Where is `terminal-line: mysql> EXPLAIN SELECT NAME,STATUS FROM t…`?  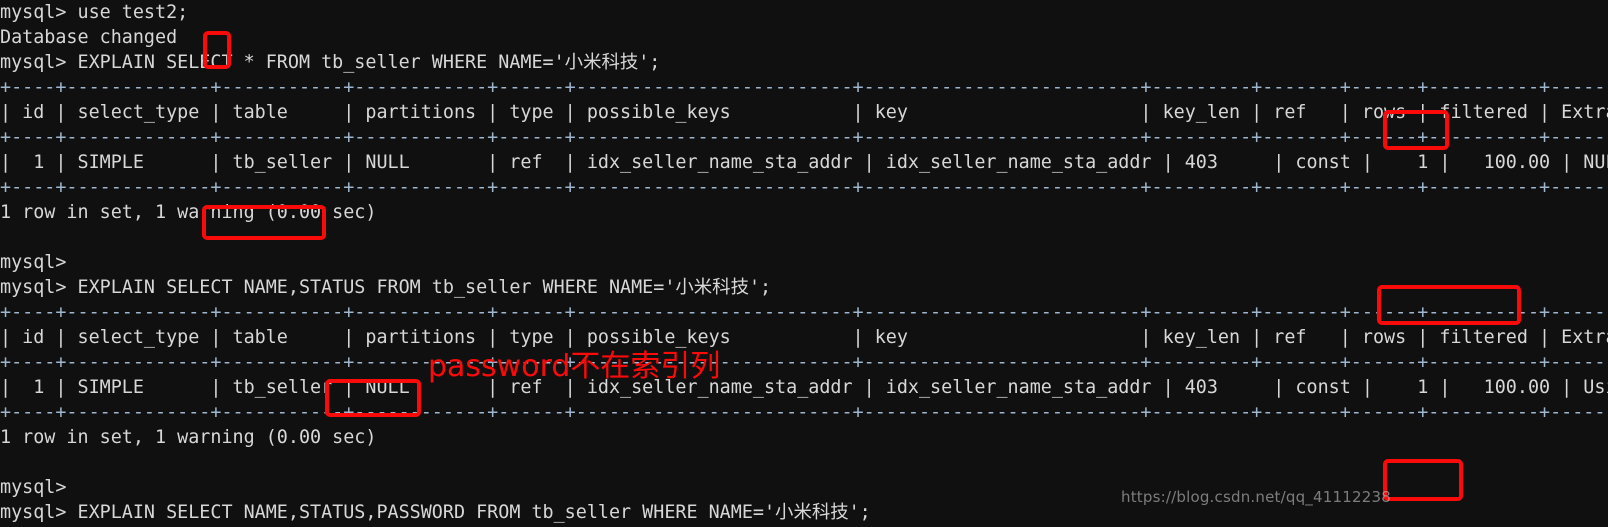 terminal-line: mysql> EXPLAIN SELECT NAME,STATUS FROM t… is located at coordinates (386, 287).